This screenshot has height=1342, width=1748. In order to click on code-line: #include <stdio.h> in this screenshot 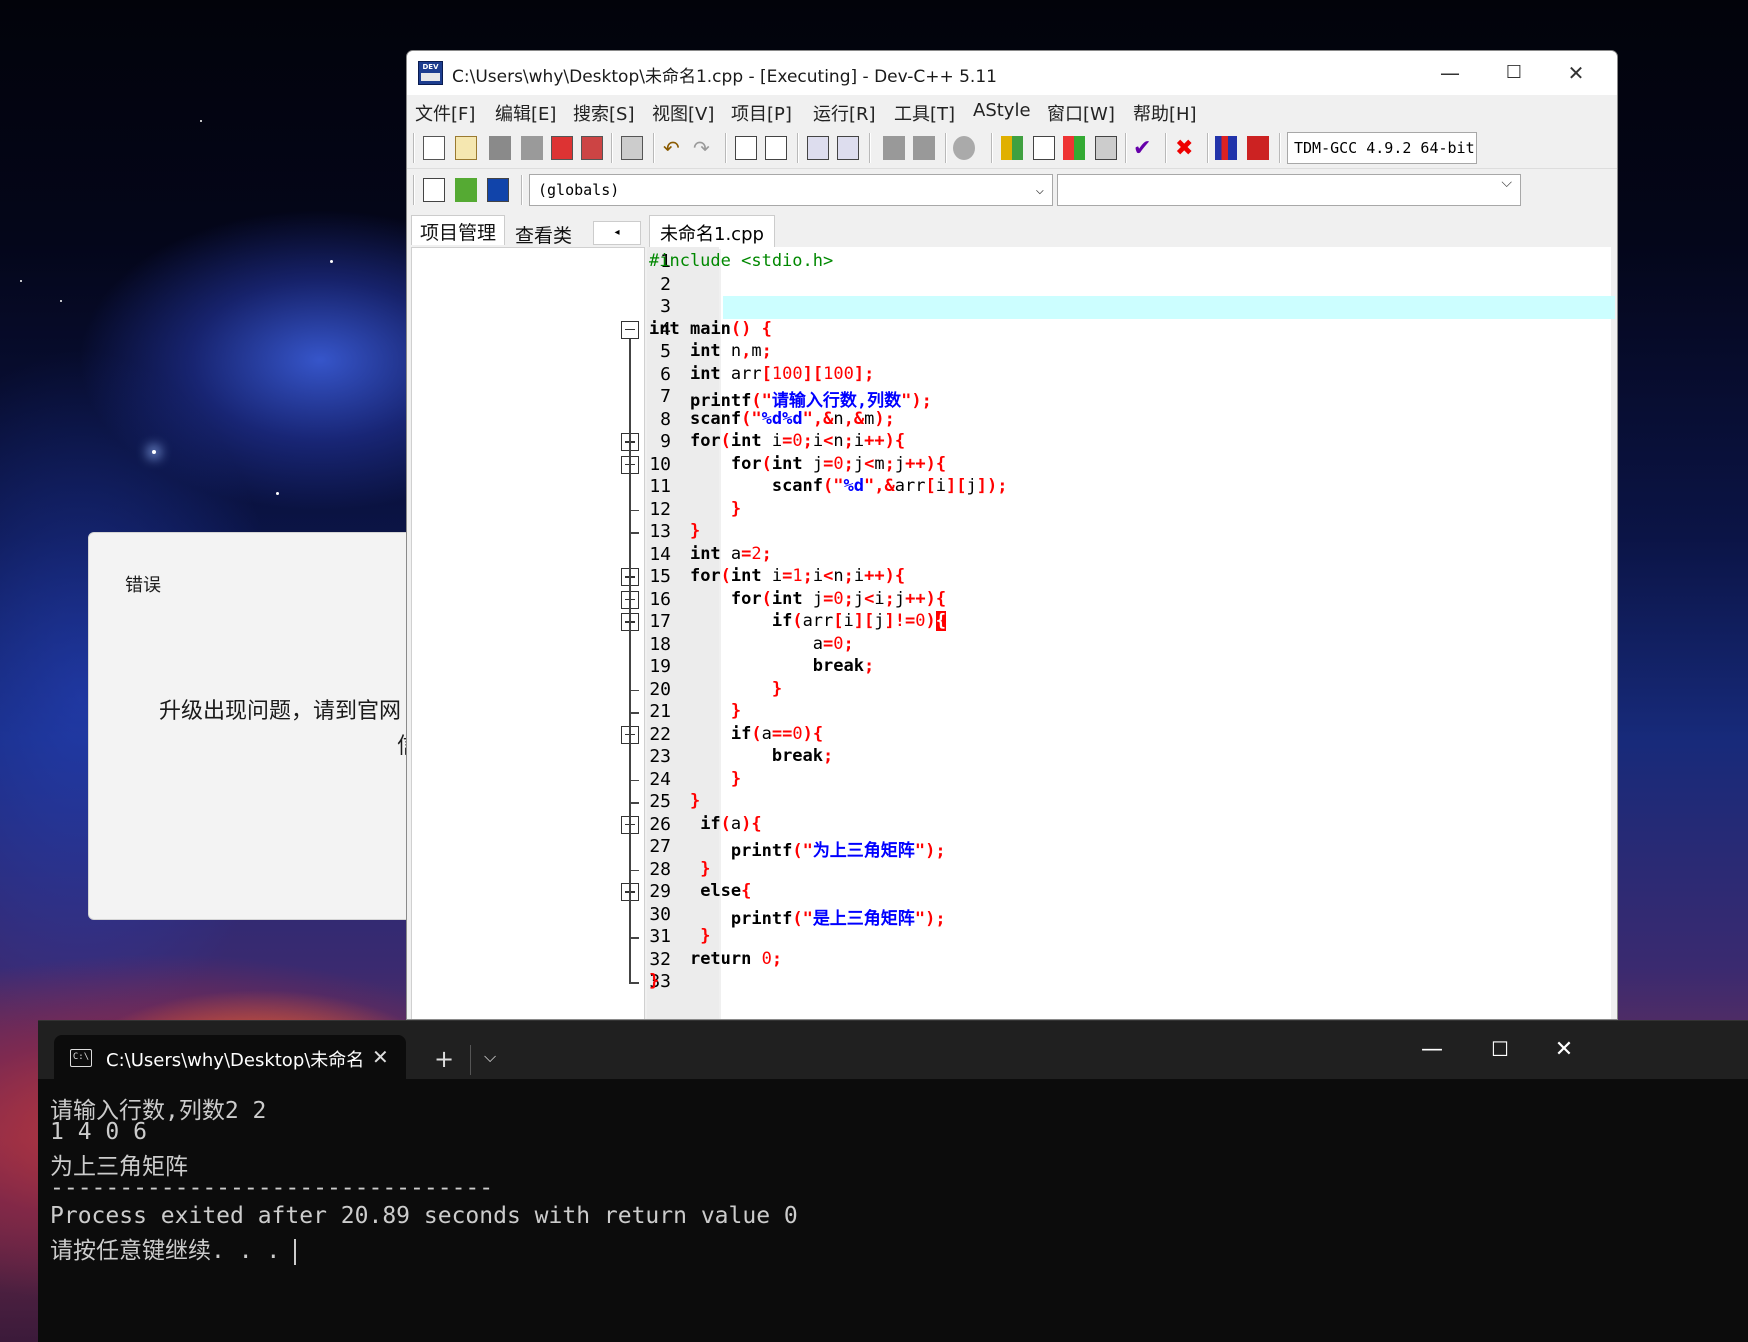, I will do `click(741, 261)`.